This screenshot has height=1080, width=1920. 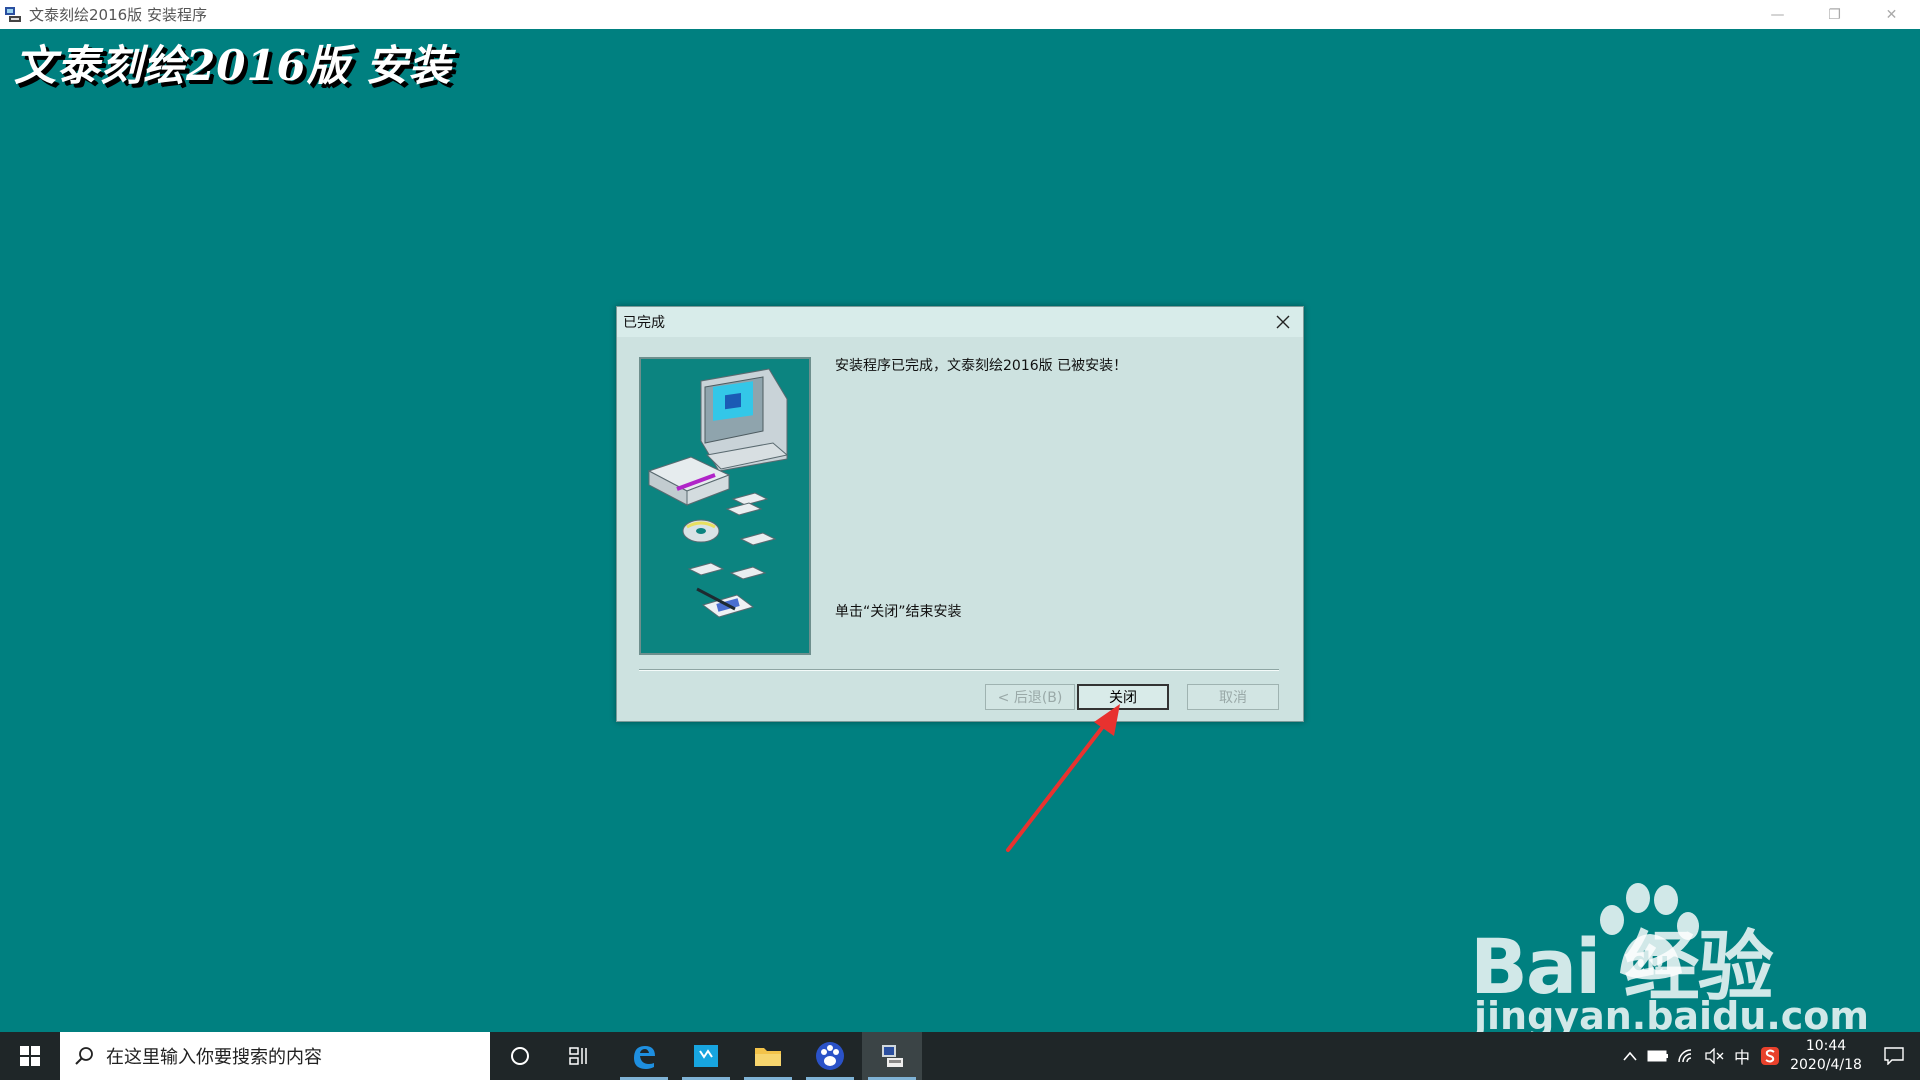 I want to click on close-hint-text: 单击“关闭”结束安装, so click(x=898, y=612).